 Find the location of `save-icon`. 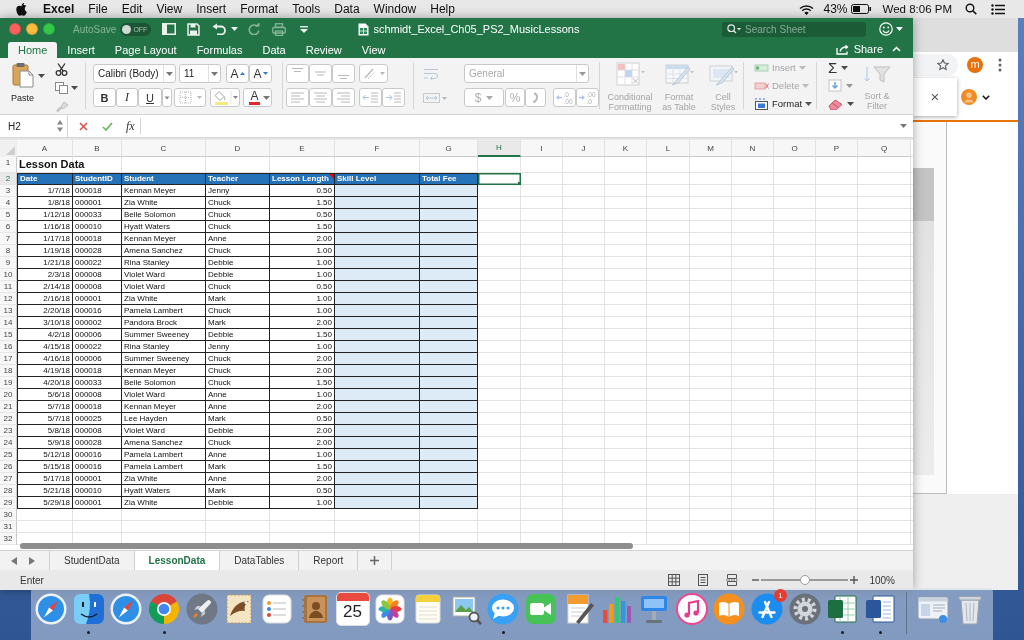

save-icon is located at coordinates (194, 29).